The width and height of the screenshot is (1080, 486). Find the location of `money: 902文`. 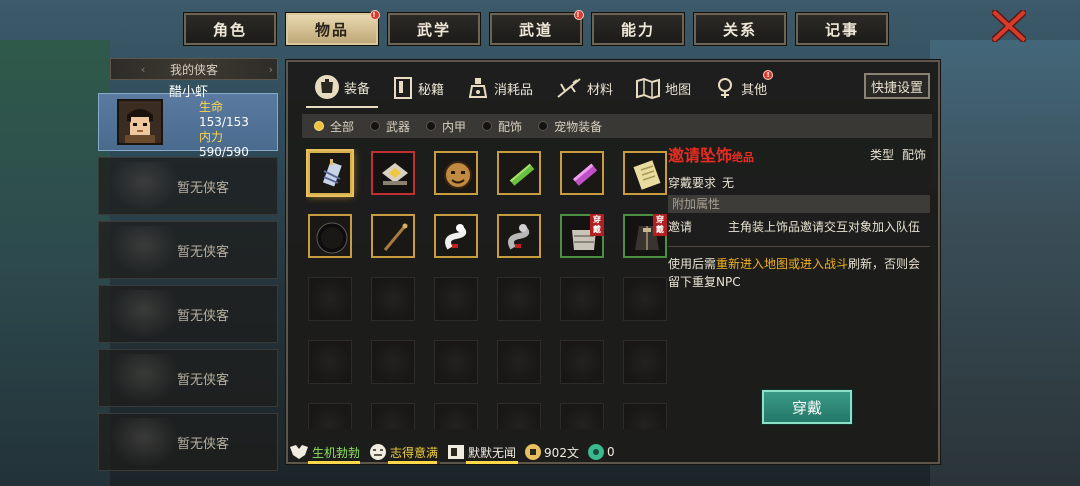

money: 902文 is located at coordinates (551, 452).